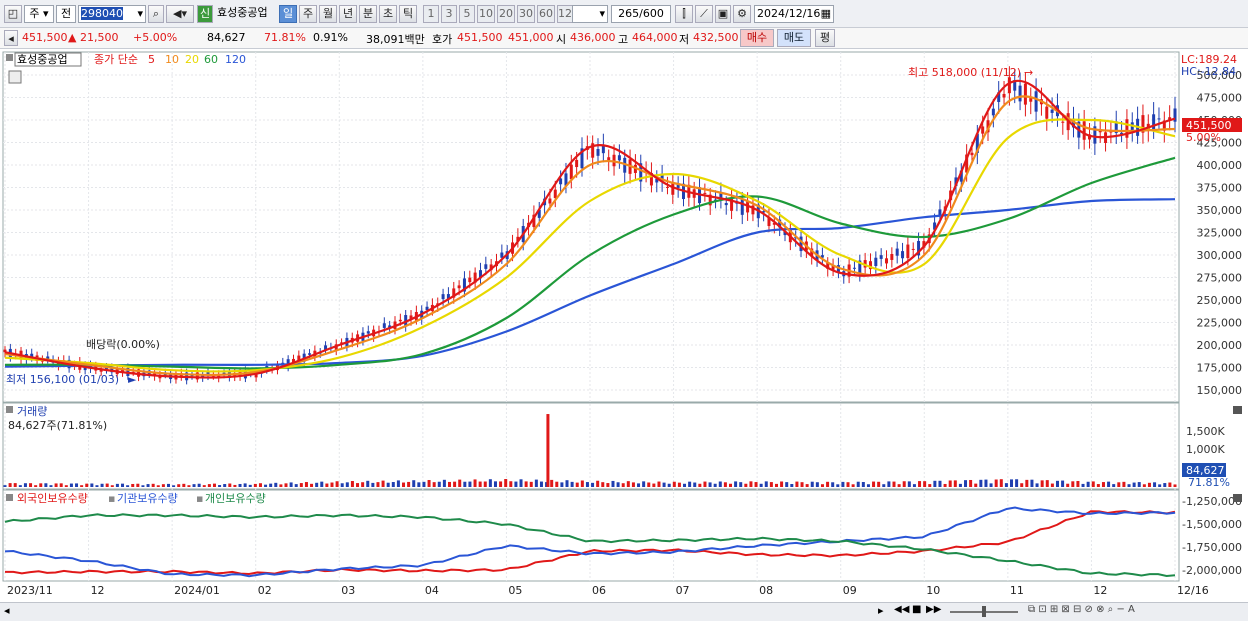  I want to click on tab-period-4: 분, so click(368, 14).